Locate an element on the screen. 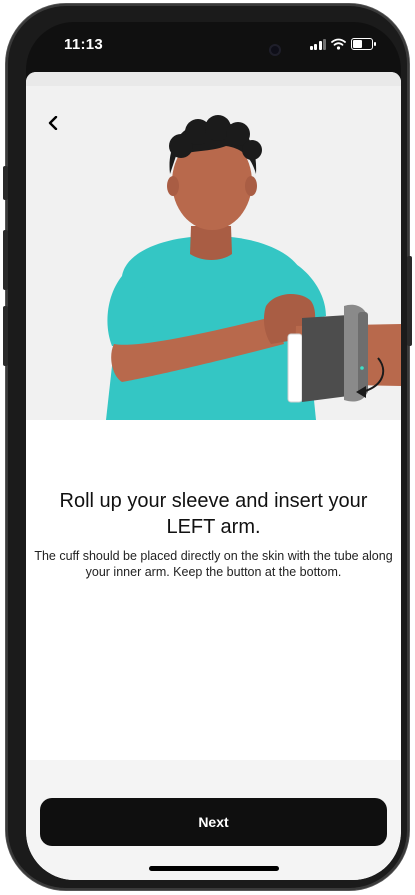  volume-down-button is located at coordinates (5, 336).